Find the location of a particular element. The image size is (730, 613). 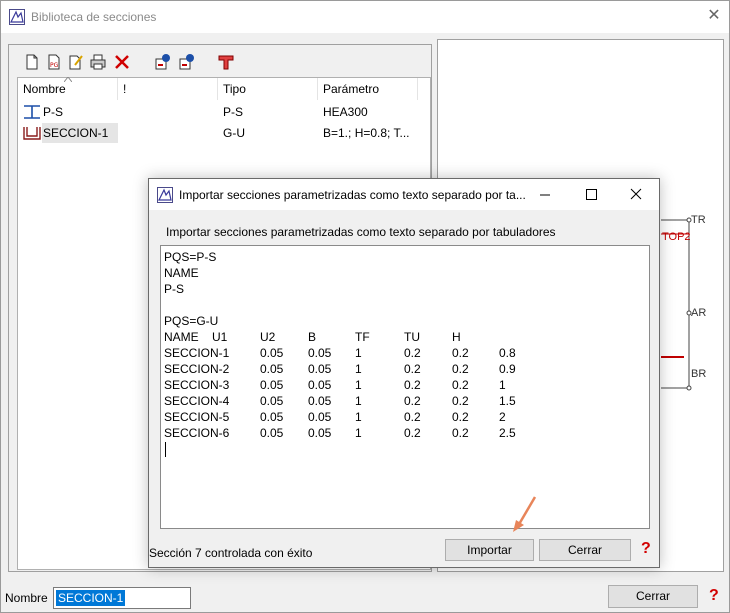

text-token: TF is located at coordinates (362, 337).